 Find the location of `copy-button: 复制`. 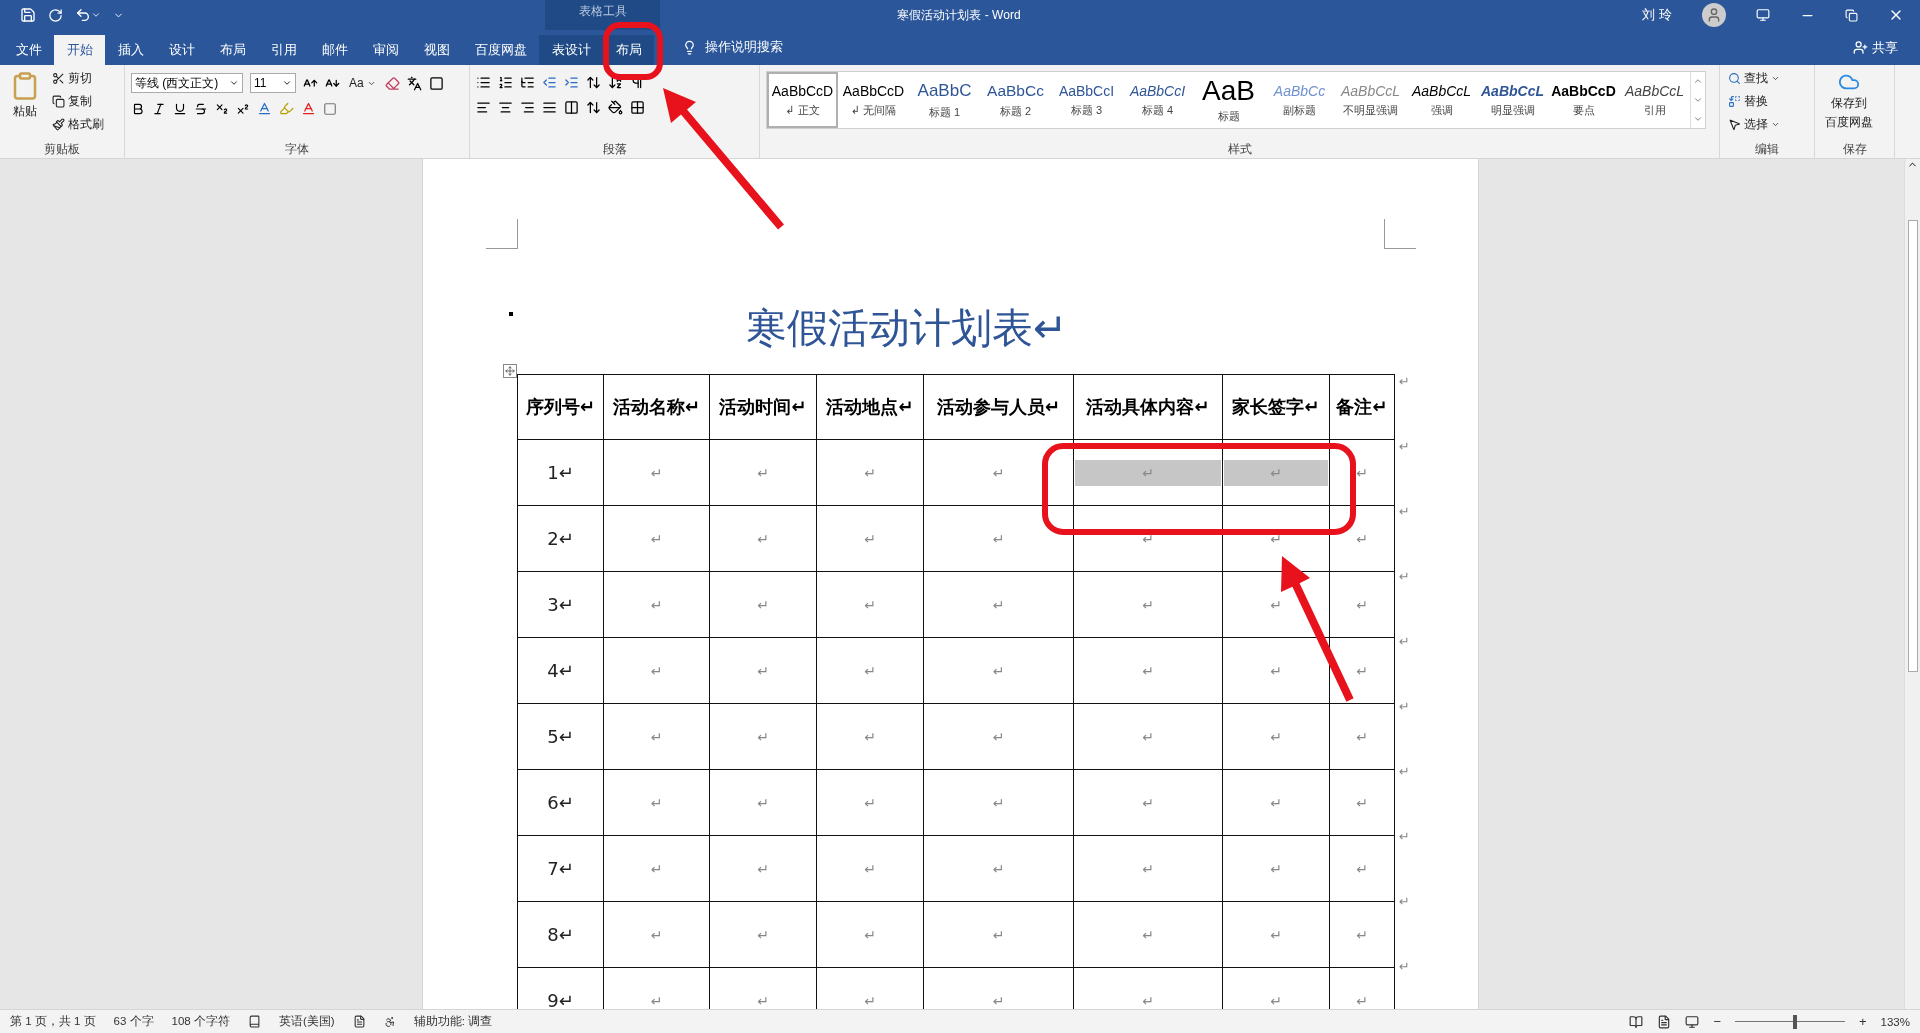

copy-button: 复制 is located at coordinates (78, 101).